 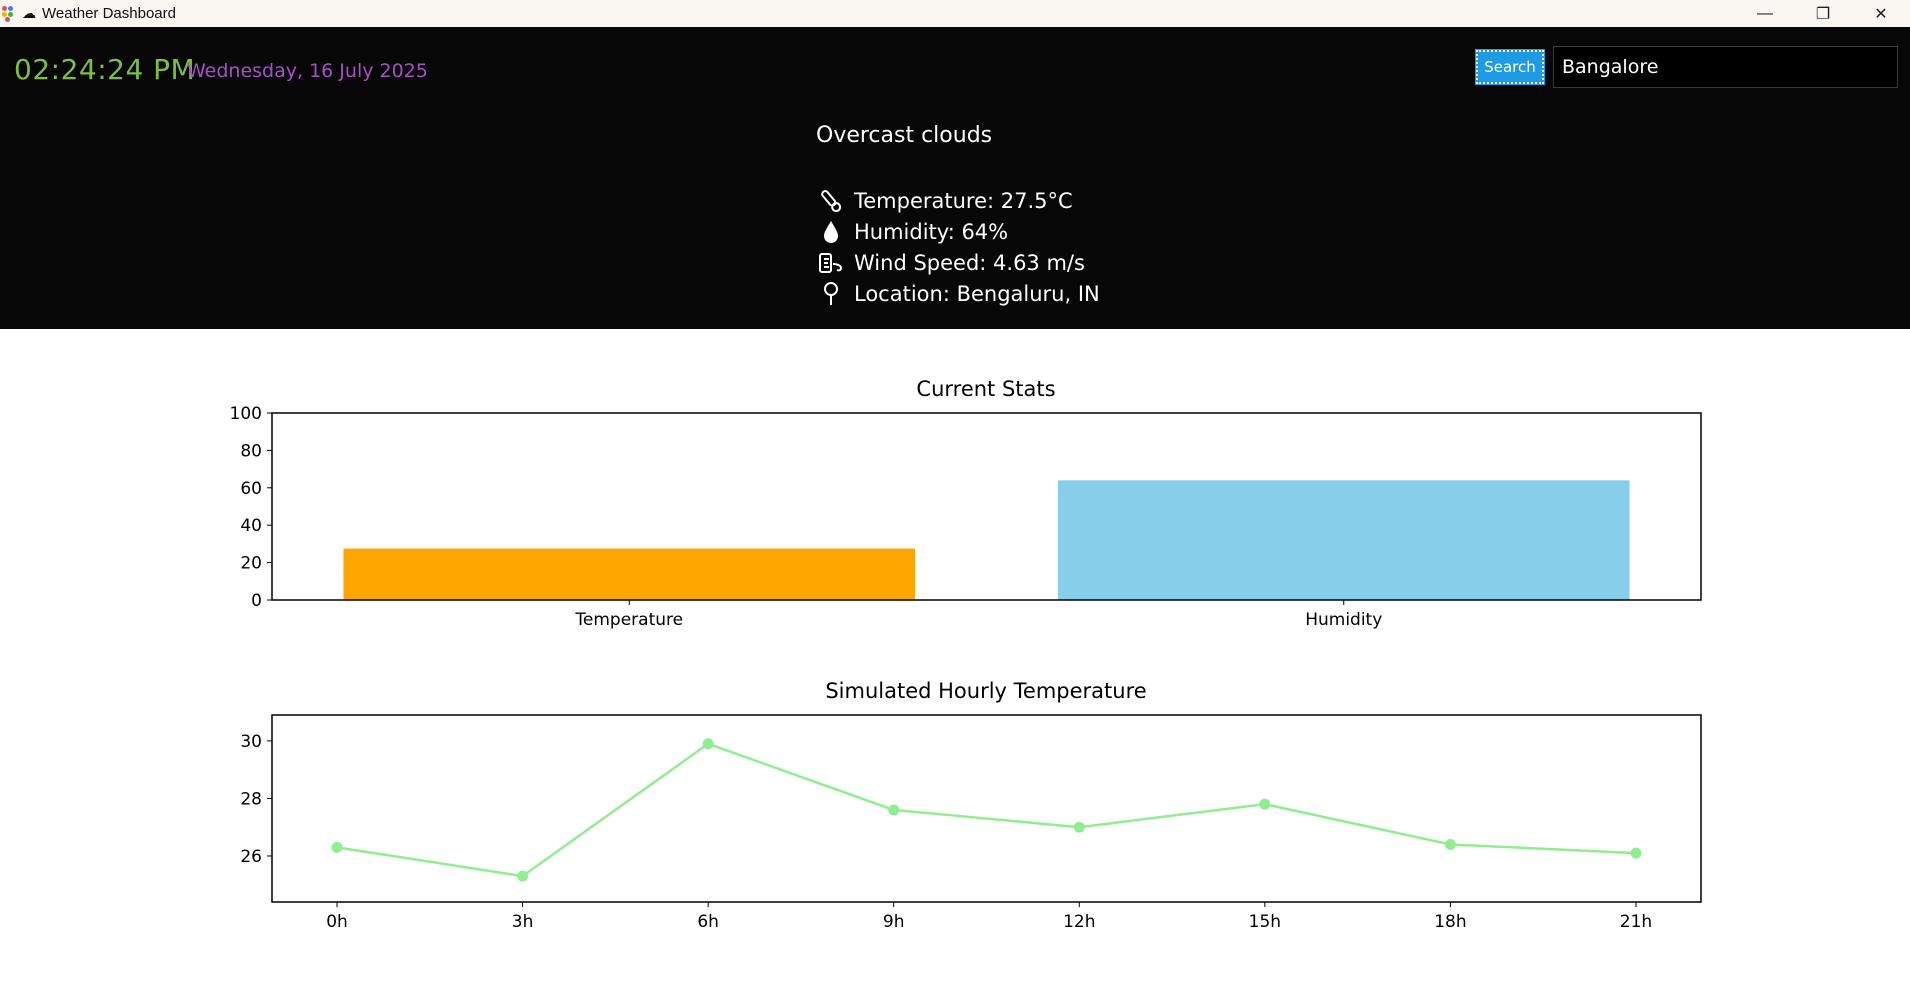 What do you see at coordinates (708, 922) in the screenshot?
I see `x-tick-label: 6h` at bounding box center [708, 922].